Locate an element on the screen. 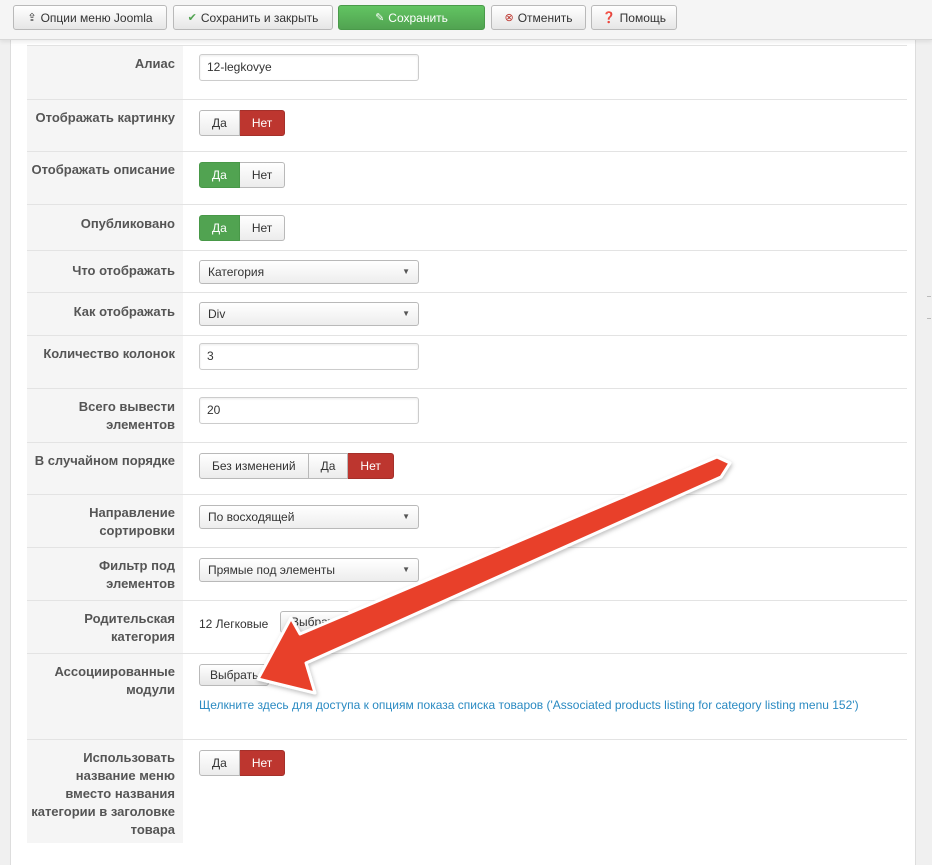 This screenshot has height=865, width=932. alias-input: 12-legkovye is located at coordinates (309, 67).